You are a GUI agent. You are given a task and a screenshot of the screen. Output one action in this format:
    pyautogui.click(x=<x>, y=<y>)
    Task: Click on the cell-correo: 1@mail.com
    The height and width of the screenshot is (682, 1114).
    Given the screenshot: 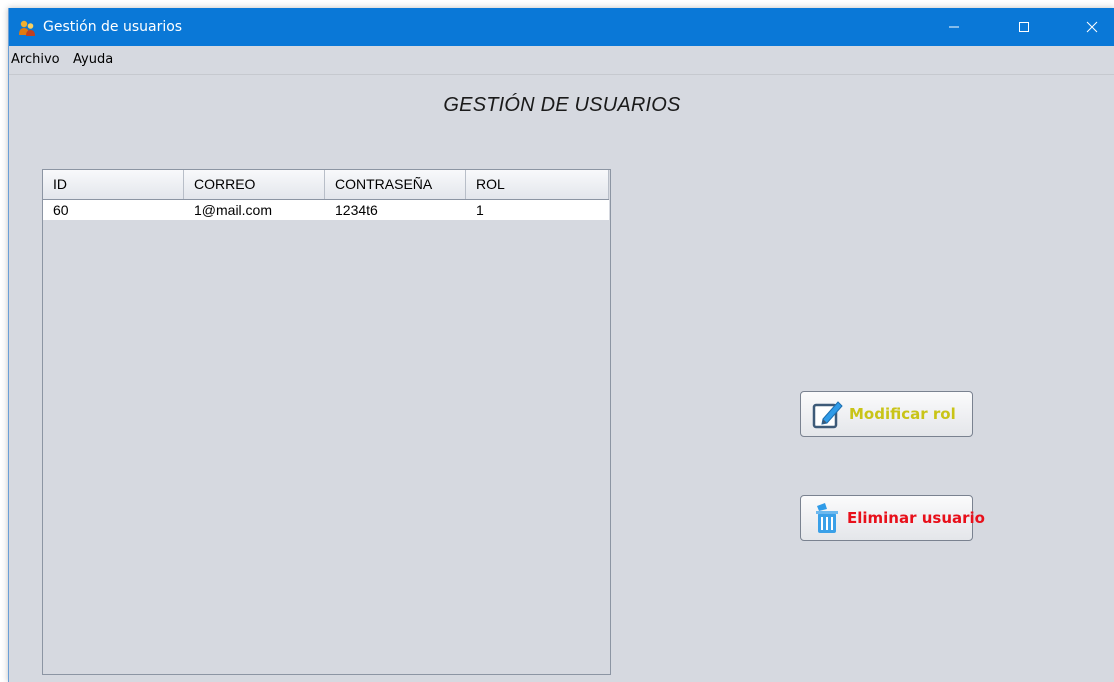 What is the action you would take?
    pyautogui.click(x=233, y=210)
    